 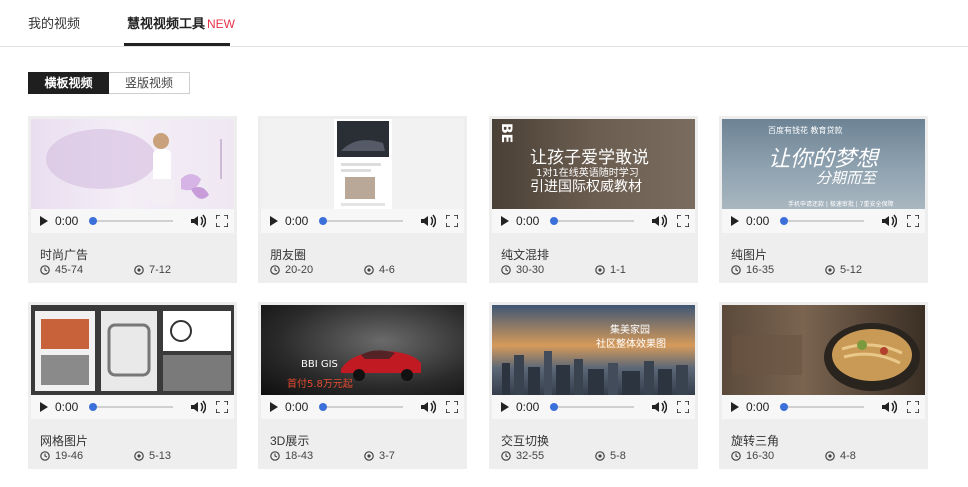 What do you see at coordinates (843, 270) in the screenshot?
I see `image-count-info: 5-12` at bounding box center [843, 270].